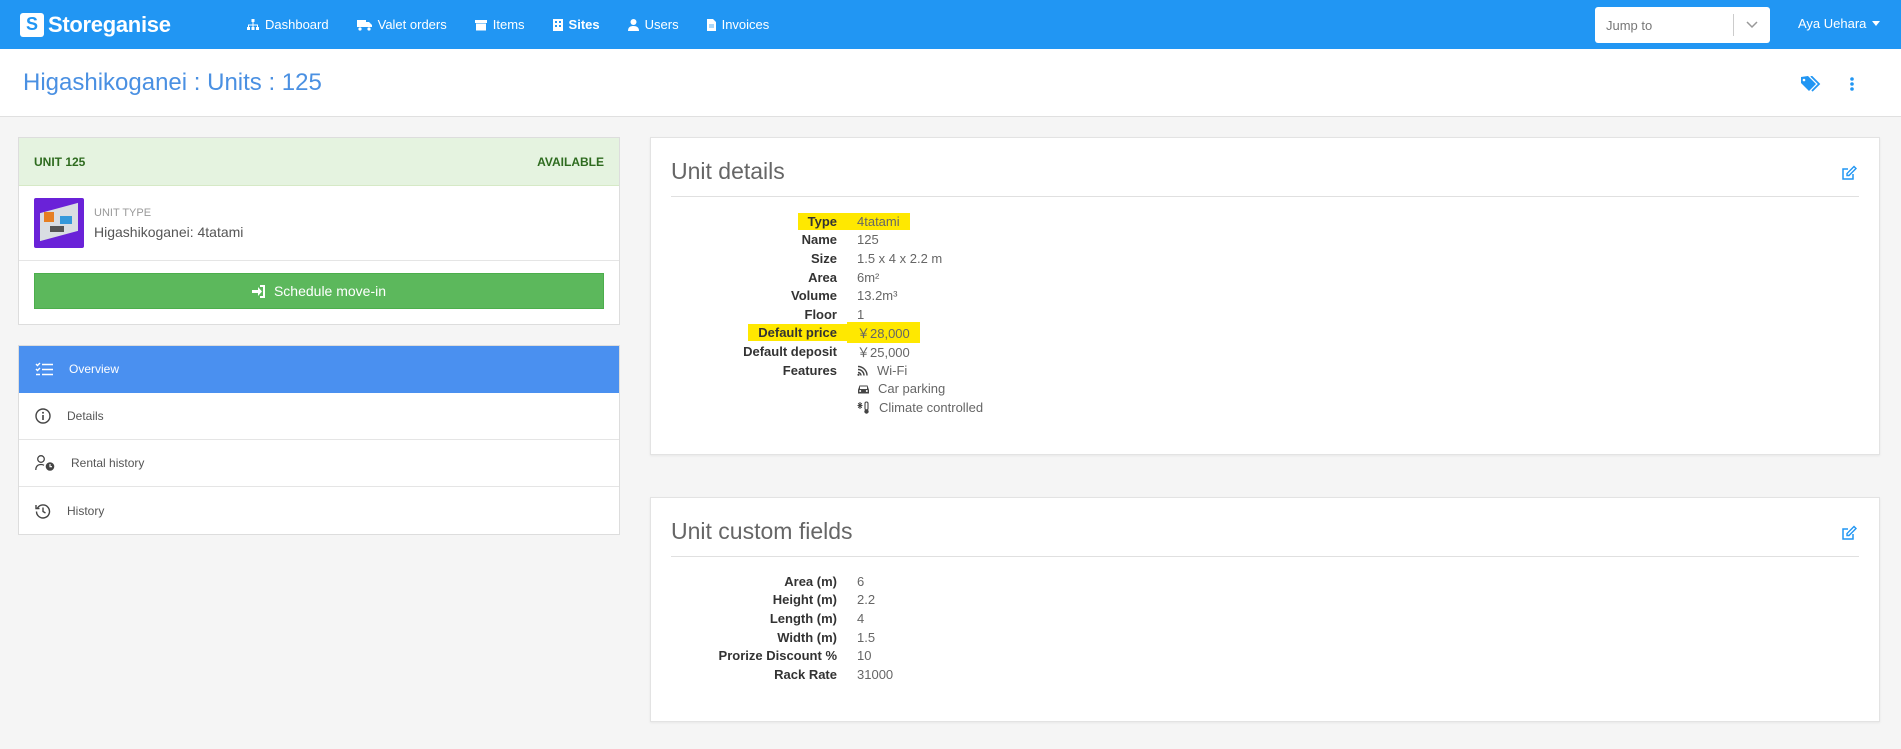 This screenshot has height=749, width=1901. I want to click on page-title: Higashikoganei : Units : 125, so click(172, 82).